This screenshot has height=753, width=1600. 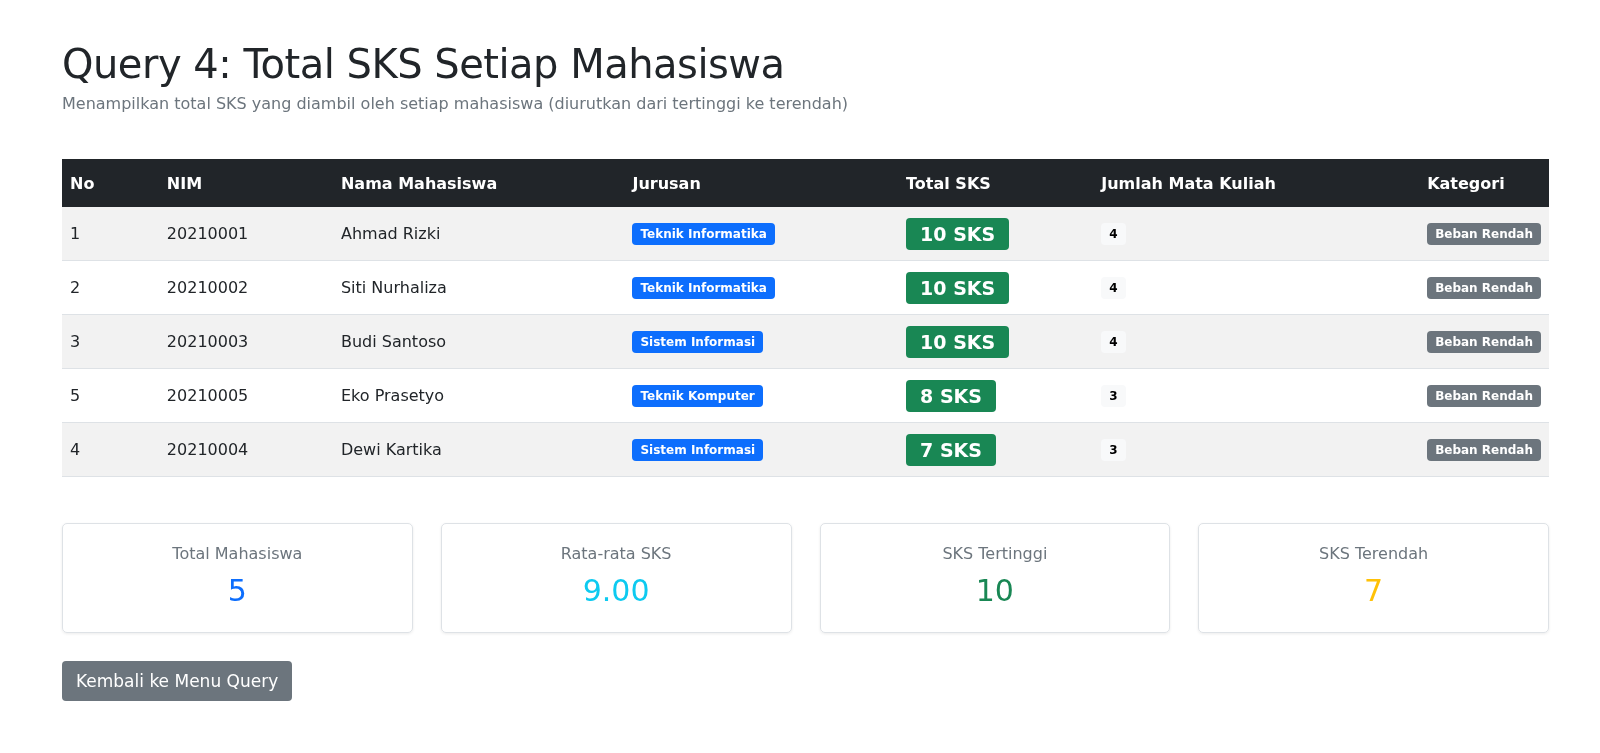 I want to click on table-cell: 20210002, so click(x=207, y=287).